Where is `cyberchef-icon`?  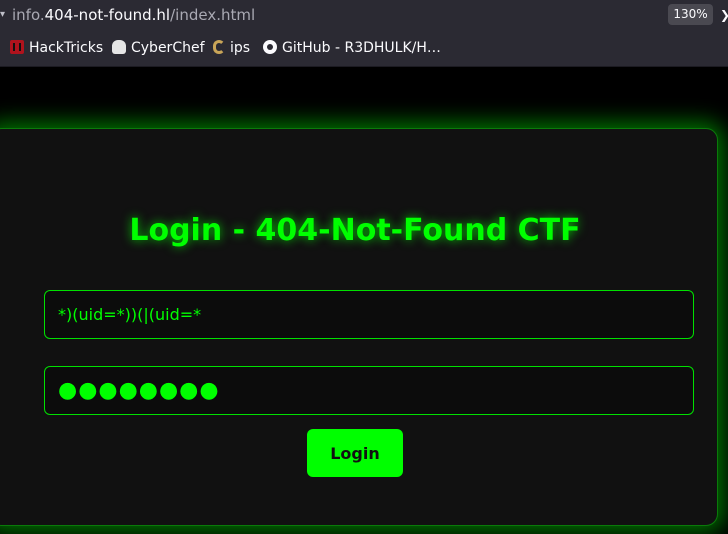 cyberchef-icon is located at coordinates (119, 47).